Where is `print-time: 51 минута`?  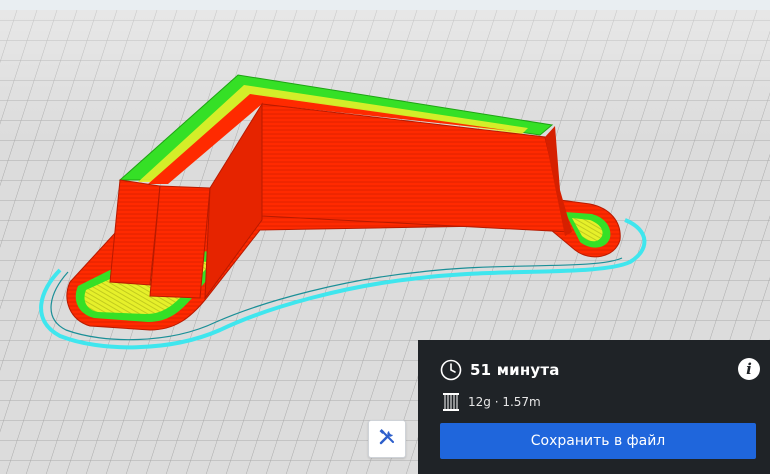 print-time: 51 минута is located at coordinates (515, 370).